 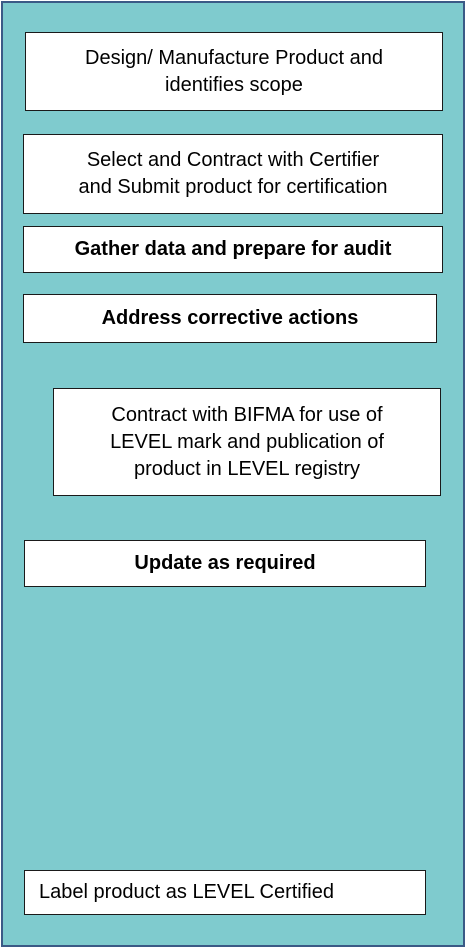 I want to click on step-text-line: LEVEL mark and publication of, so click(x=247, y=441).